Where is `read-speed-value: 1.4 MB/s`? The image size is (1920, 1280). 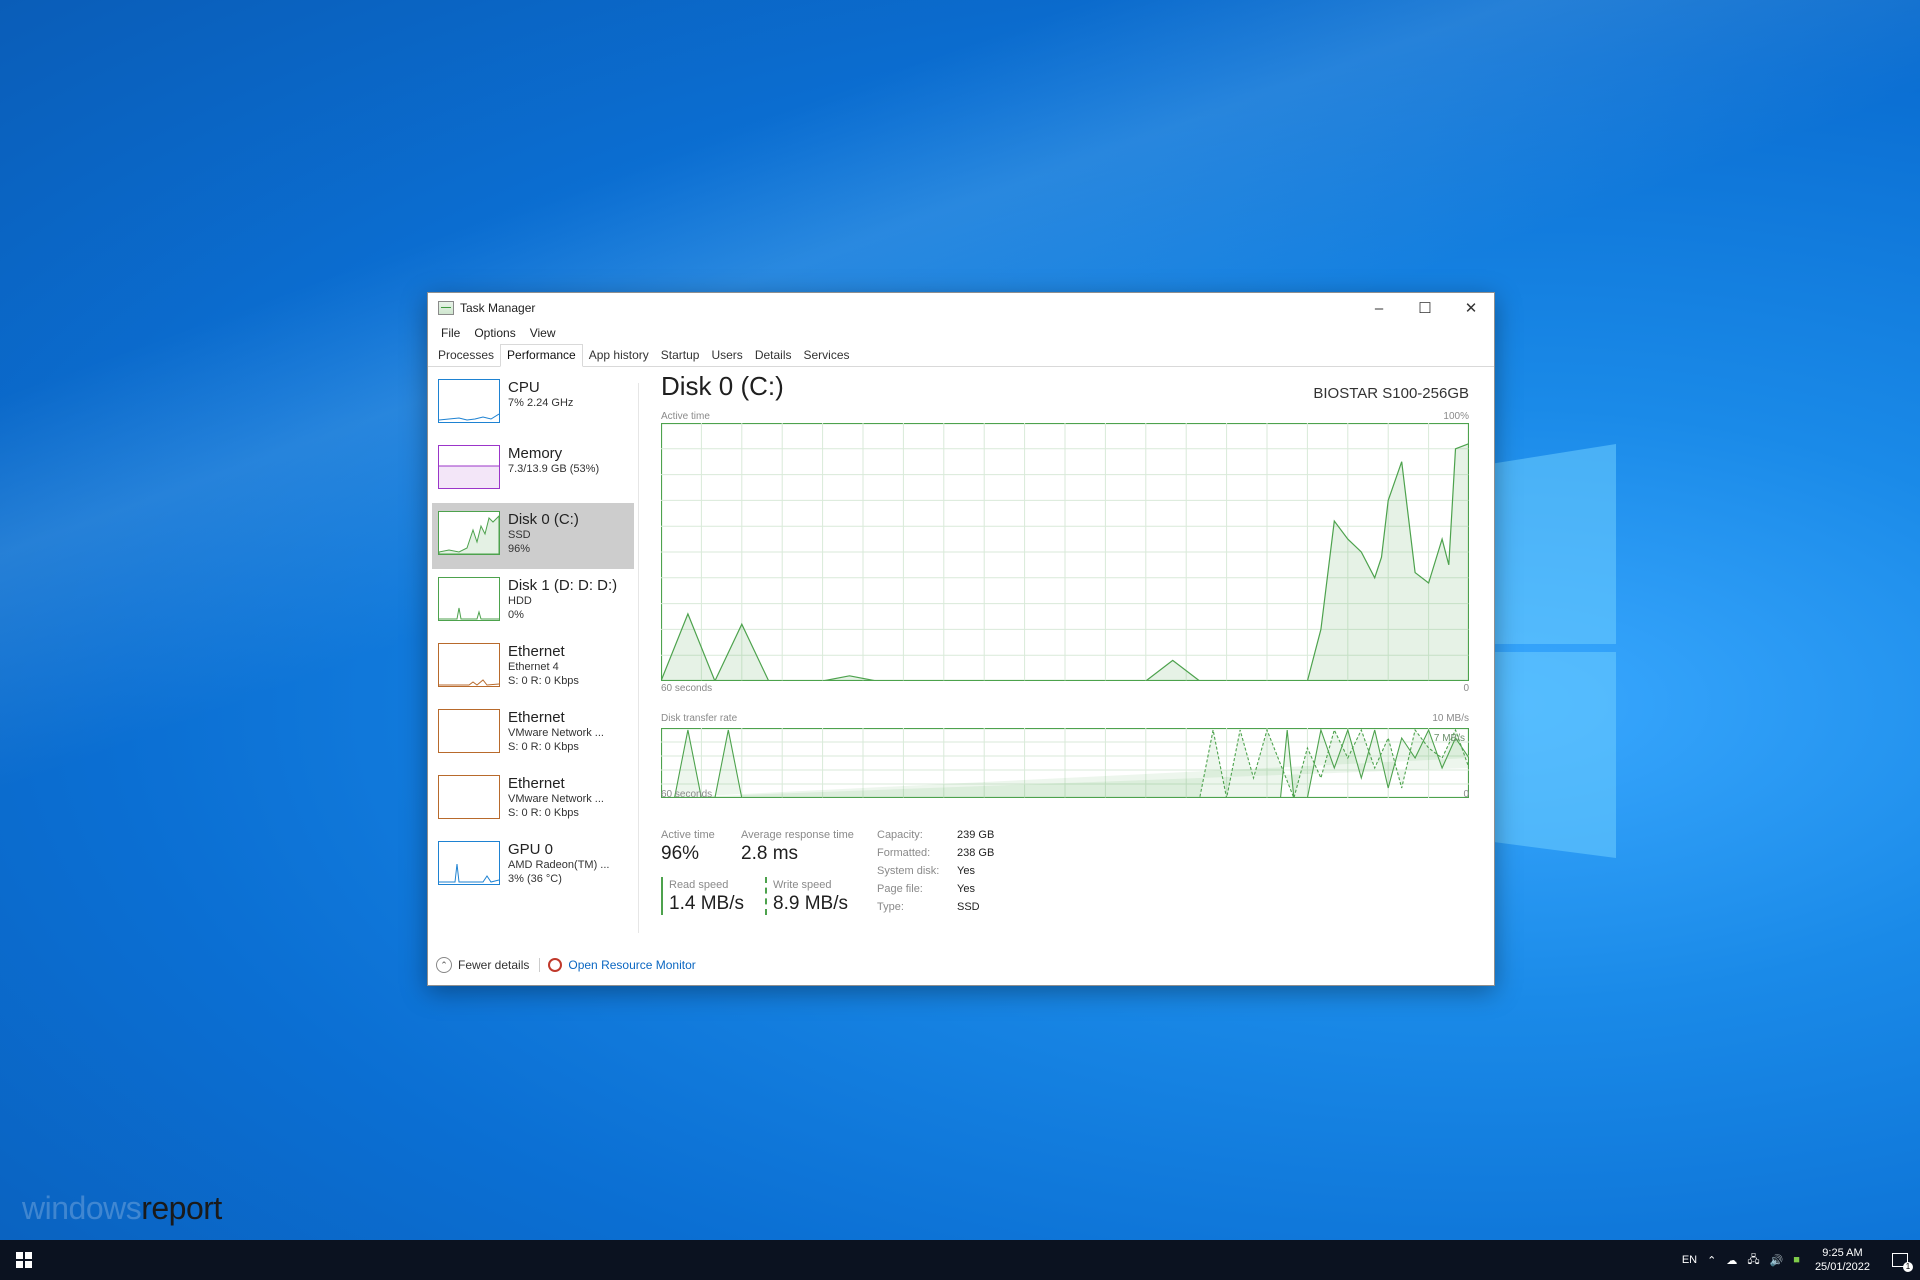
read-speed-value: 1.4 MB/s is located at coordinates (706, 903).